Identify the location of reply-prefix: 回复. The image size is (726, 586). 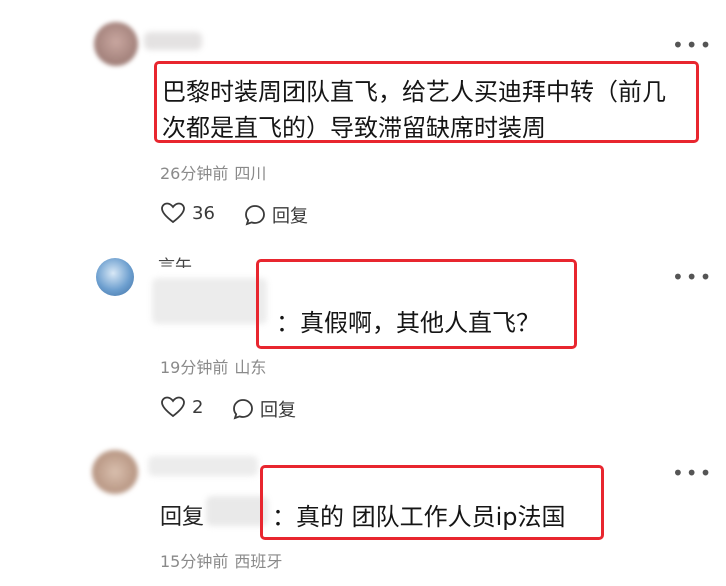
(182, 517).